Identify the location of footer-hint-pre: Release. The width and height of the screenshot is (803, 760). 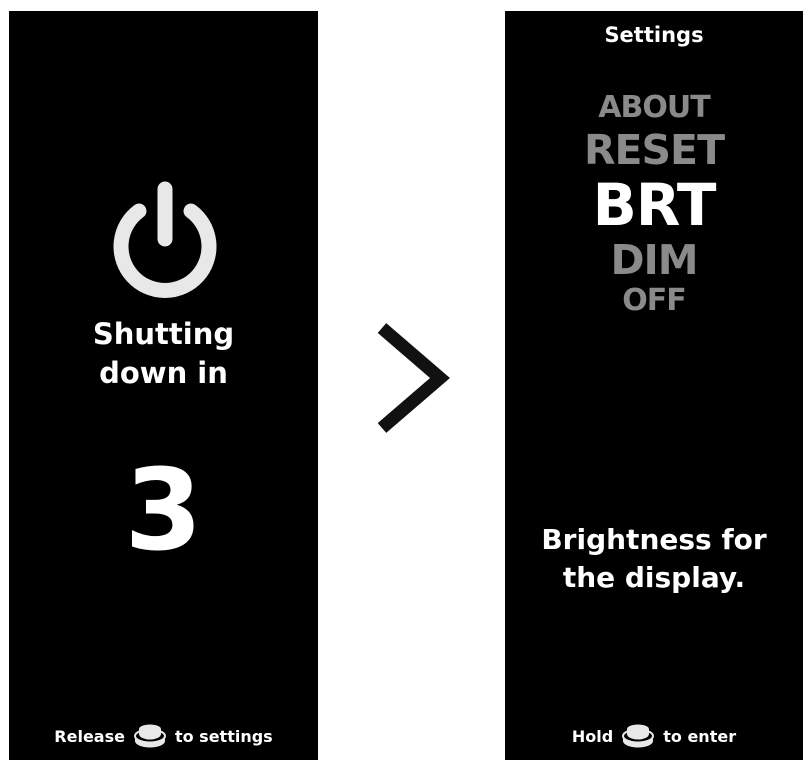
(89, 736).